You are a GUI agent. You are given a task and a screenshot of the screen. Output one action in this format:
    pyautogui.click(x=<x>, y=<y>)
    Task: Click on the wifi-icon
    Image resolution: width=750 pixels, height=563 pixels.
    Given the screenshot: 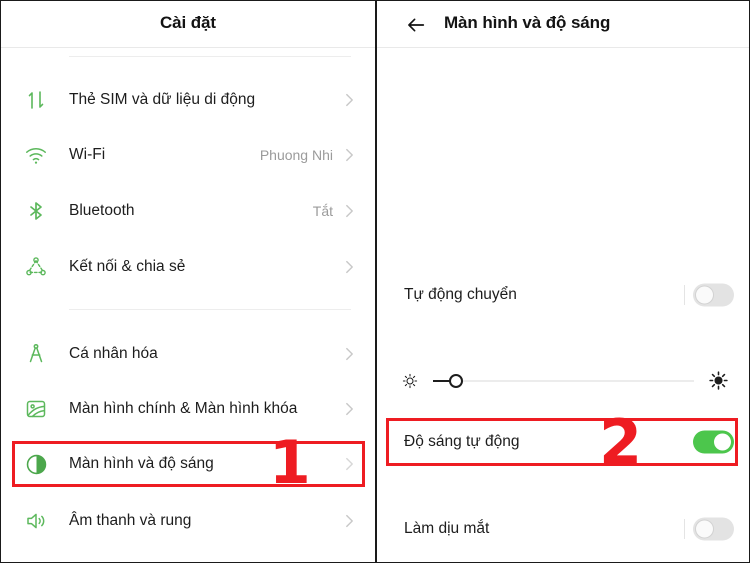 What is the action you would take?
    pyautogui.click(x=36, y=155)
    